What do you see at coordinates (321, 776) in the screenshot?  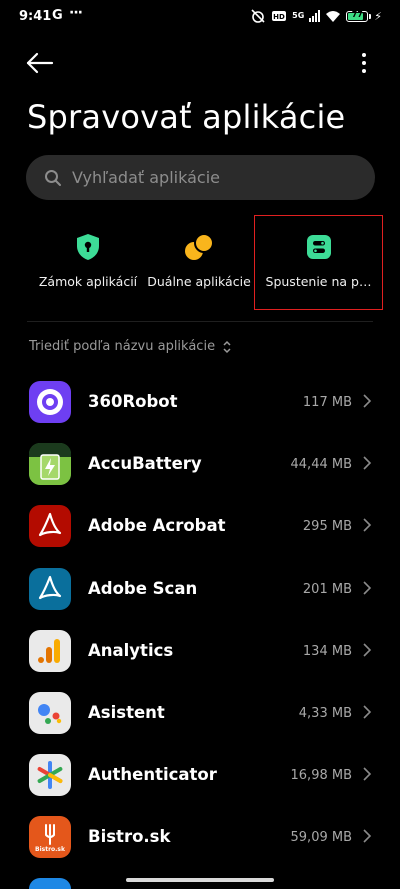 I see `app-size: 16,98 MB` at bounding box center [321, 776].